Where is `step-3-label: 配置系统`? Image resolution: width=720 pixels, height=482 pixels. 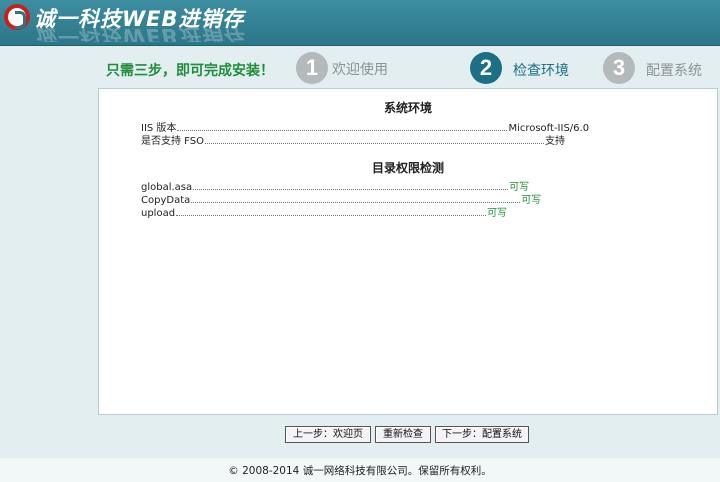 step-3-label: 配置系统 is located at coordinates (674, 71).